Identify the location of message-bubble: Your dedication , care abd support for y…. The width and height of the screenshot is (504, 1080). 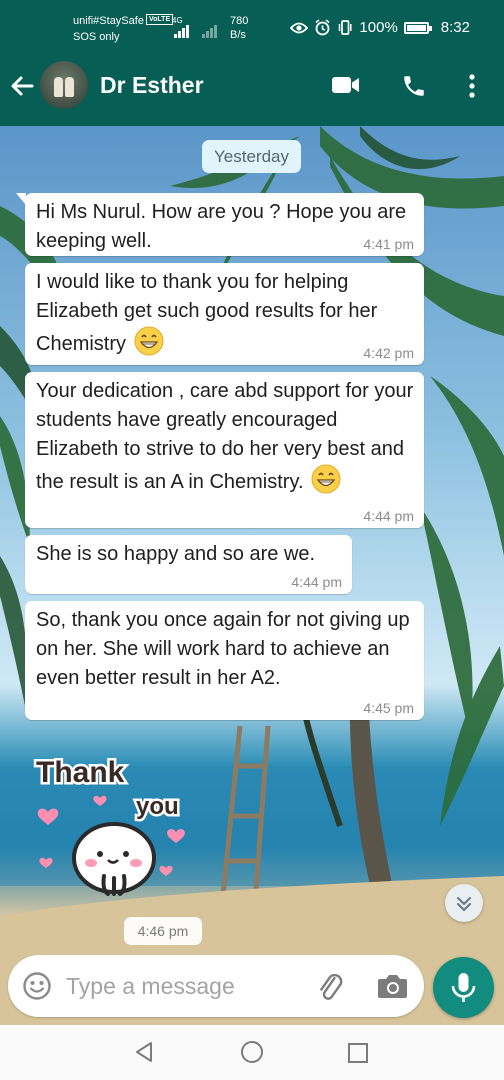
(224, 450).